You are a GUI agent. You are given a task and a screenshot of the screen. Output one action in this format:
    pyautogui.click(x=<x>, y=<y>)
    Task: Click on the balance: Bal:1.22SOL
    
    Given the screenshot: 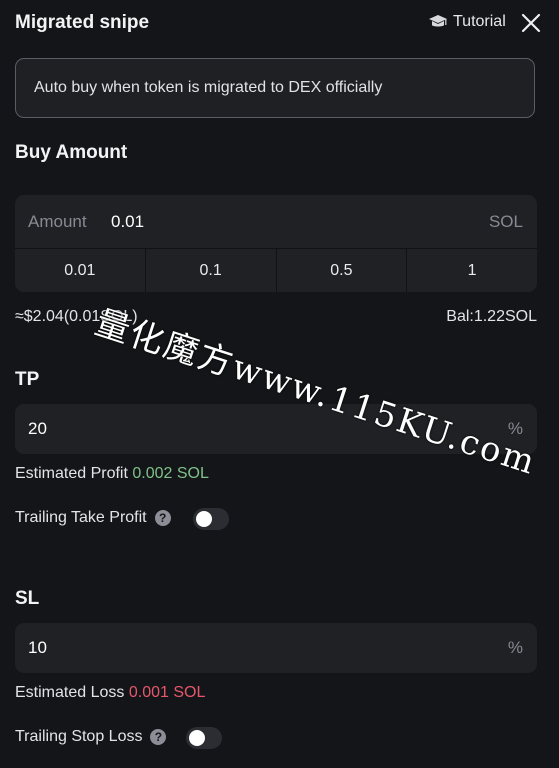 What is the action you would take?
    pyautogui.click(x=491, y=316)
    